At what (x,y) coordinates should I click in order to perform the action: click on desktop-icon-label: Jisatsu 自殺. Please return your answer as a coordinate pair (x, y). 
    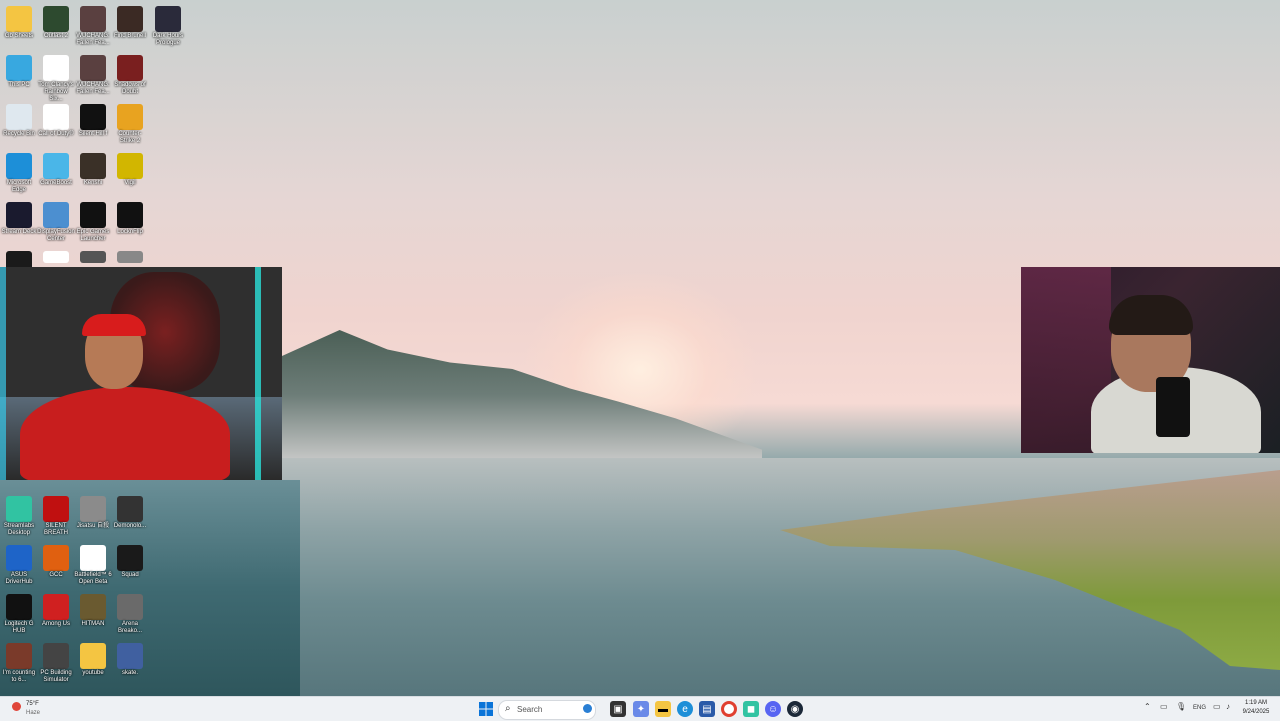
    Looking at the image, I should click on (93, 526).